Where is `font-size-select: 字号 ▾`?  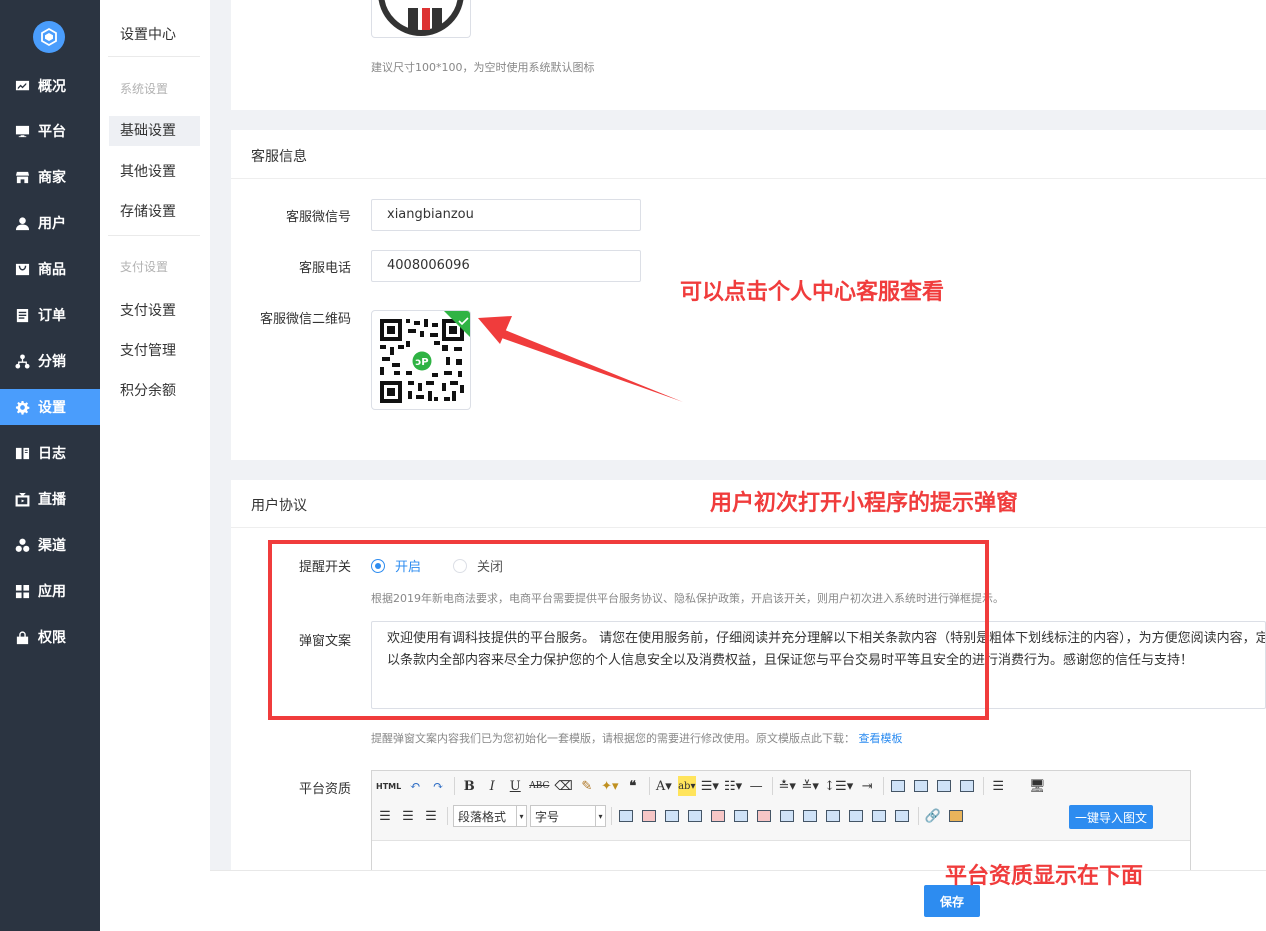
font-size-select: 字号 ▾ is located at coordinates (568, 816).